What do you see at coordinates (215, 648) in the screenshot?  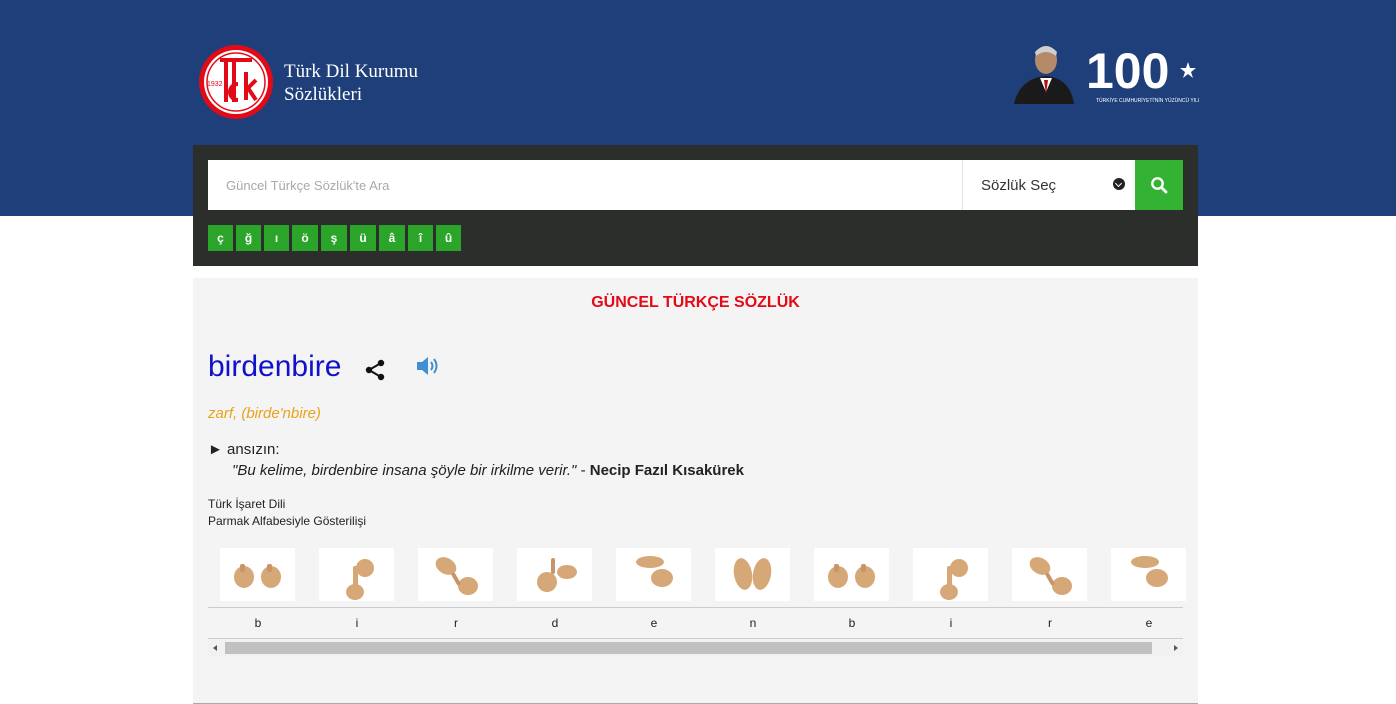 I see `scroll-left-icon` at bounding box center [215, 648].